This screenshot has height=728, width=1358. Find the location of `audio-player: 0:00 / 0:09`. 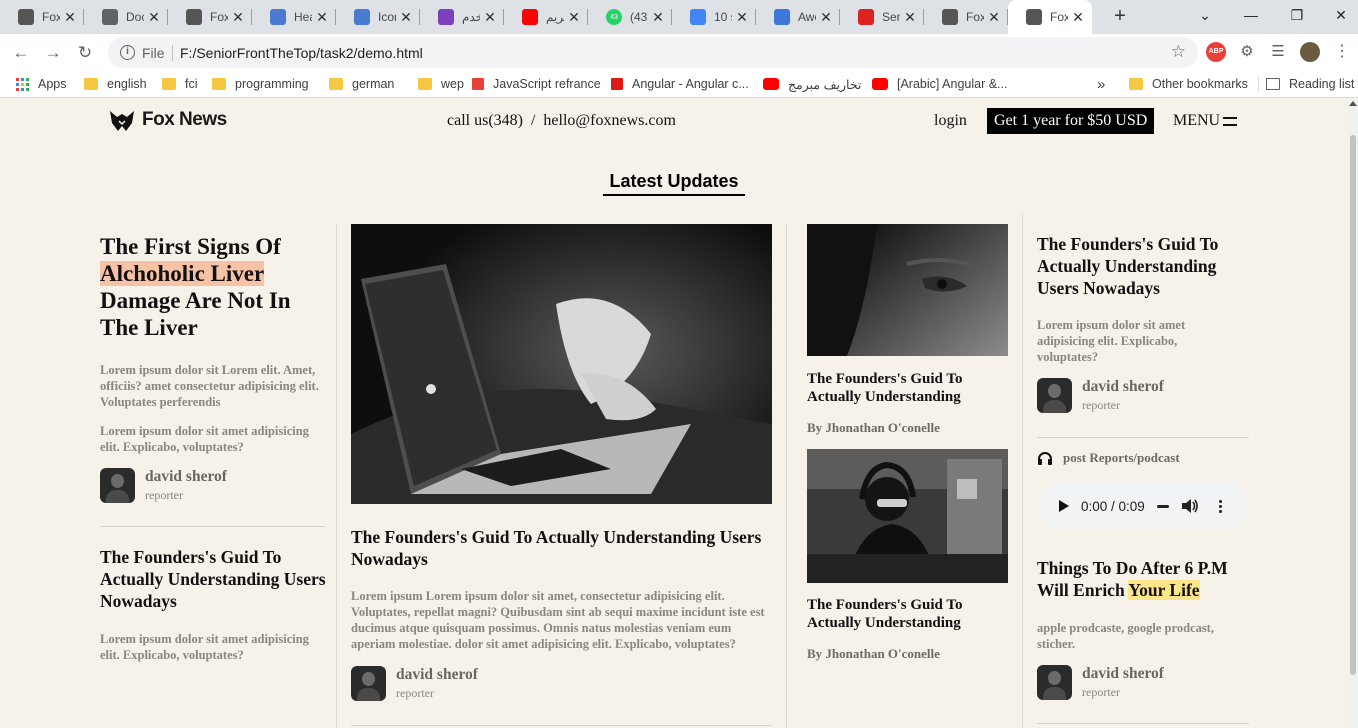

audio-player: 0:00 / 0:09 is located at coordinates (1143, 506).